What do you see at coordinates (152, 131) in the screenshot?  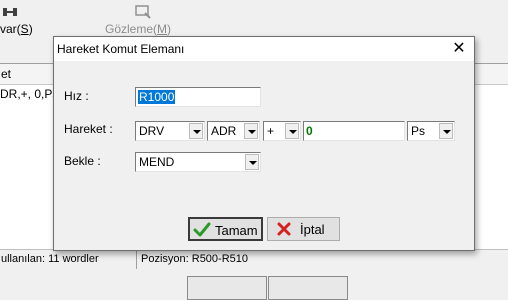 I see `instruction-value: DRV` at bounding box center [152, 131].